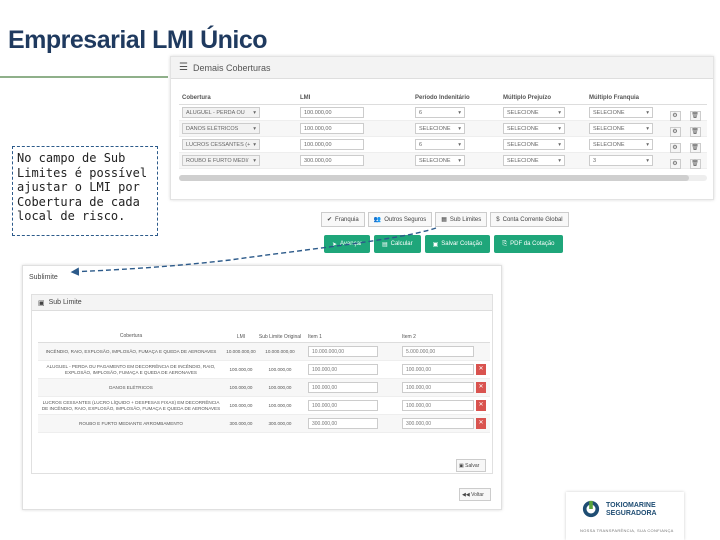 This screenshot has width=720, height=540. I want to click on logo-line2: SEGURADORA, so click(631, 513).